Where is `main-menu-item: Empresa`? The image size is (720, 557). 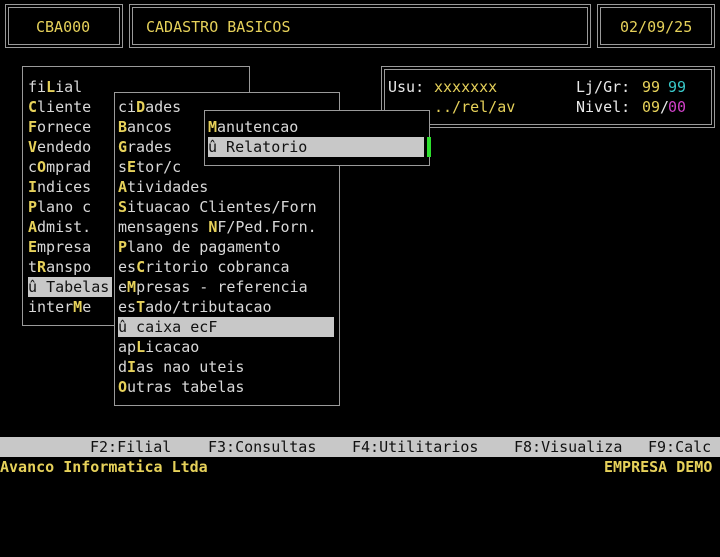 main-menu-item: Empresa is located at coordinates (70, 247).